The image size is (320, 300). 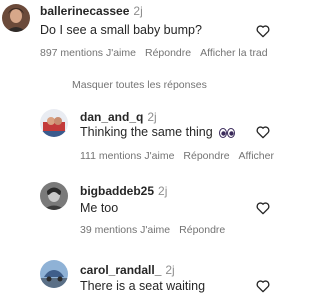 I want to click on comment-meta: 39 mentions J'aime Répondre, so click(x=157, y=230).